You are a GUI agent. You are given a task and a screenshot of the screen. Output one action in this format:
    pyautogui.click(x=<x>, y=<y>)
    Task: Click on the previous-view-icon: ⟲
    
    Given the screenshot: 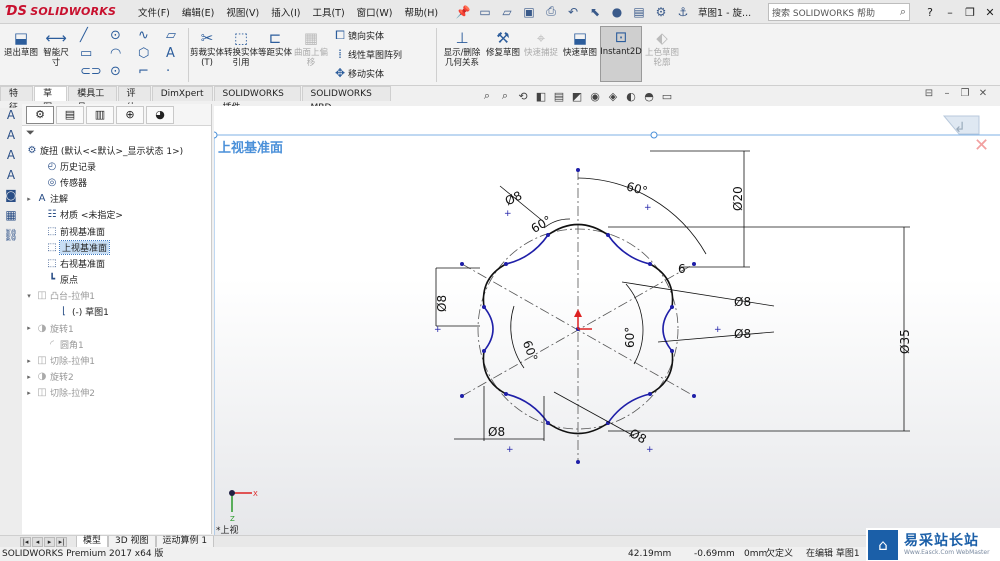 What is the action you would take?
    pyautogui.click(x=523, y=96)
    